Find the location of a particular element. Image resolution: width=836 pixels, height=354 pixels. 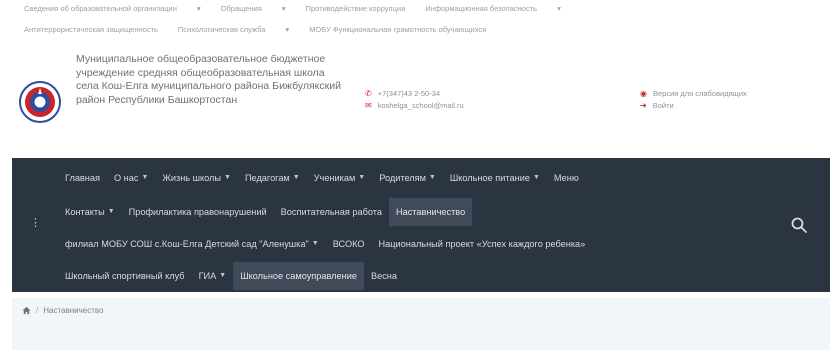

search-icon is located at coordinates (799, 225).